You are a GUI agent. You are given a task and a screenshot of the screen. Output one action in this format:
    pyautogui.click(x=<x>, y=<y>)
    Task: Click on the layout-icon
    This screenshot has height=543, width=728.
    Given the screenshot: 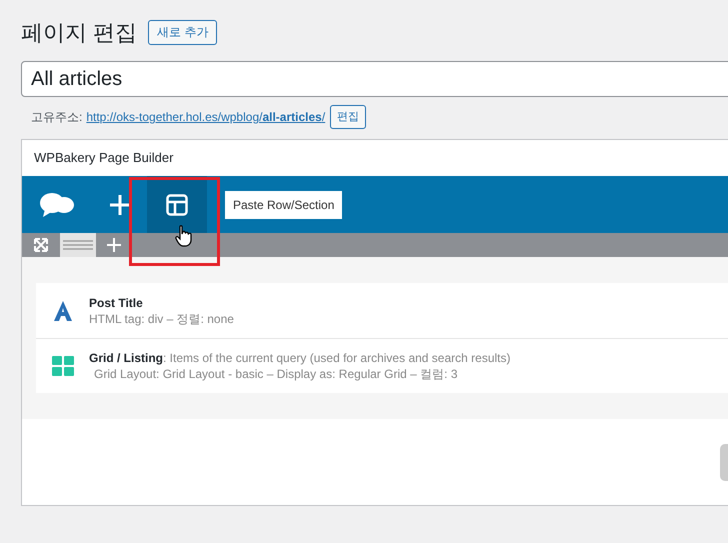 What is the action you would take?
    pyautogui.click(x=177, y=205)
    